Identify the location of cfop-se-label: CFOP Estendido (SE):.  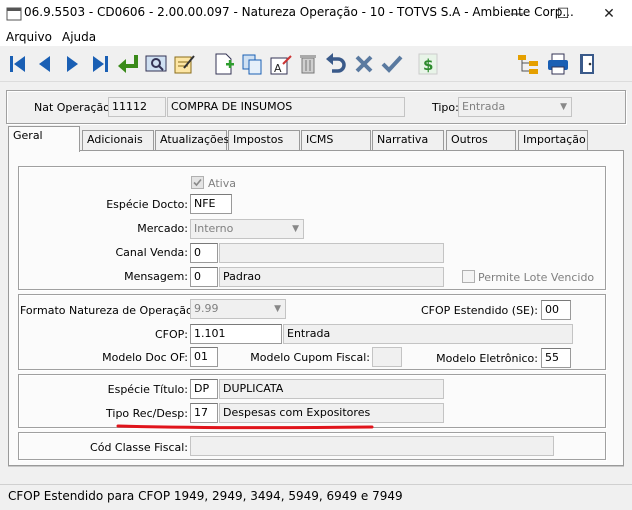
(479, 310).